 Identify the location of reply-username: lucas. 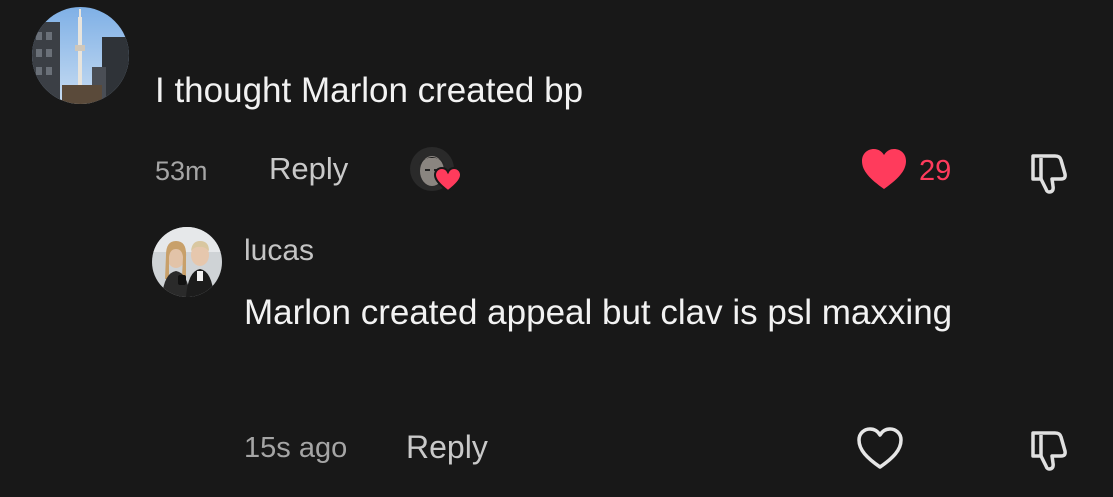
(279, 251).